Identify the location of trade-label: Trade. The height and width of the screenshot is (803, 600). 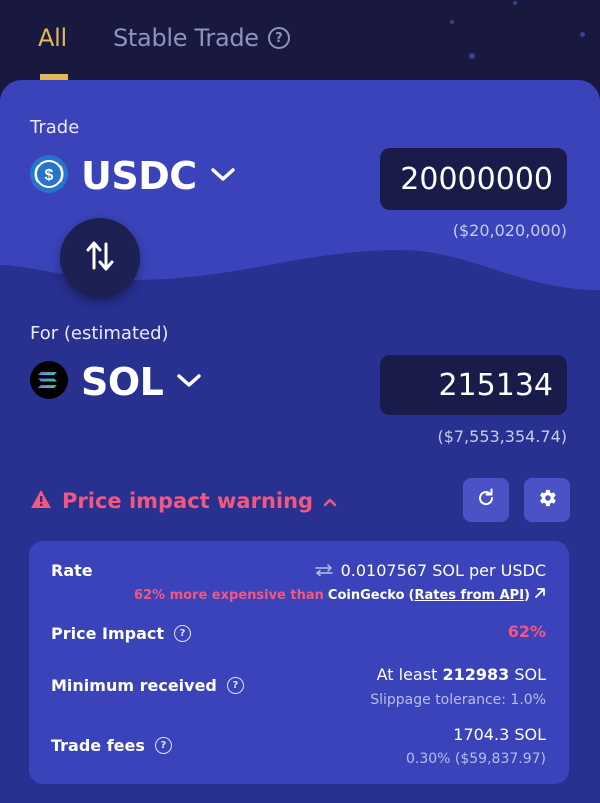
(55, 127).